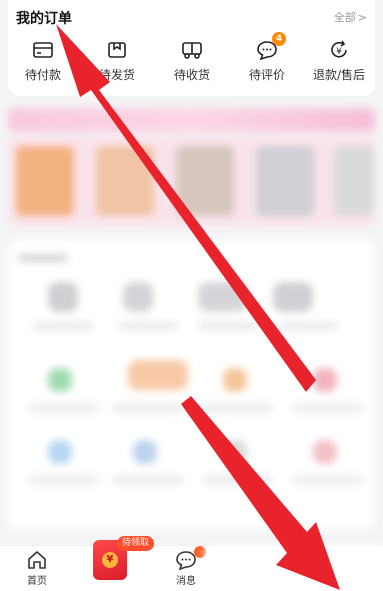  What do you see at coordinates (37, 581) in the screenshot?
I see `nav-home-label: 首页` at bounding box center [37, 581].